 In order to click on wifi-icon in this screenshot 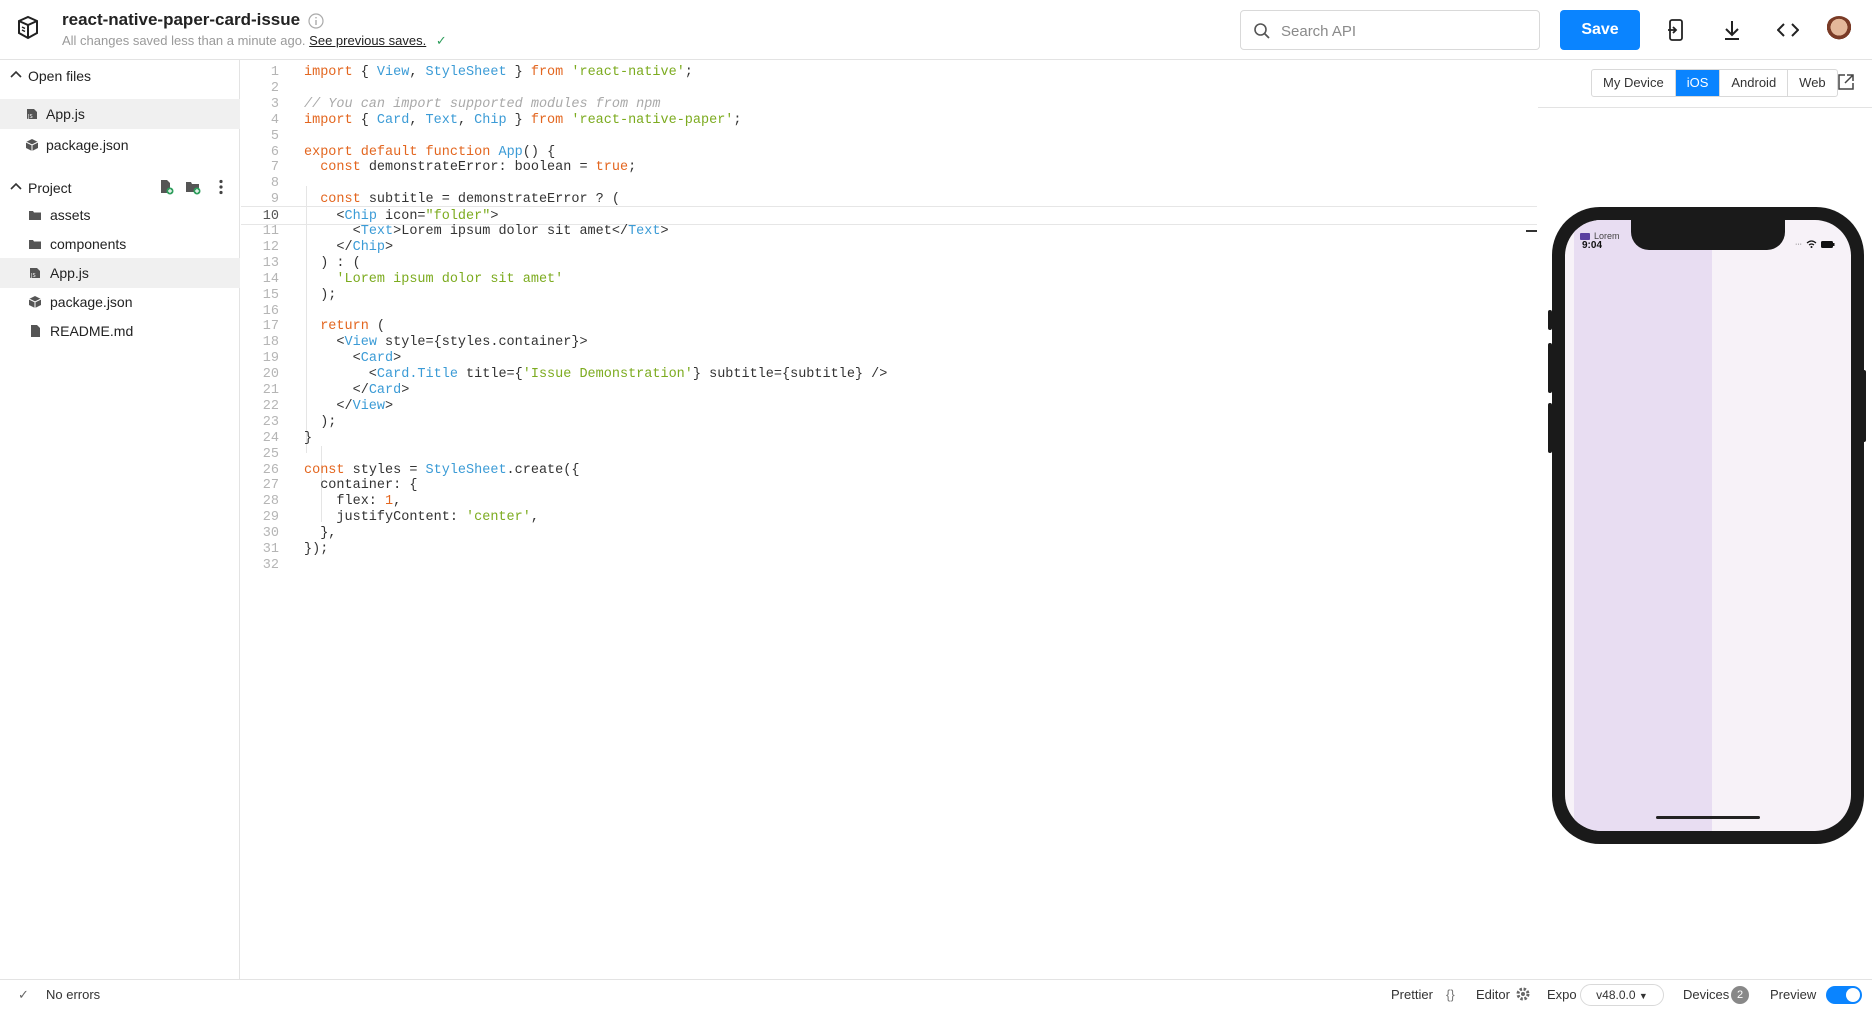, I will do `click(1811, 244)`.